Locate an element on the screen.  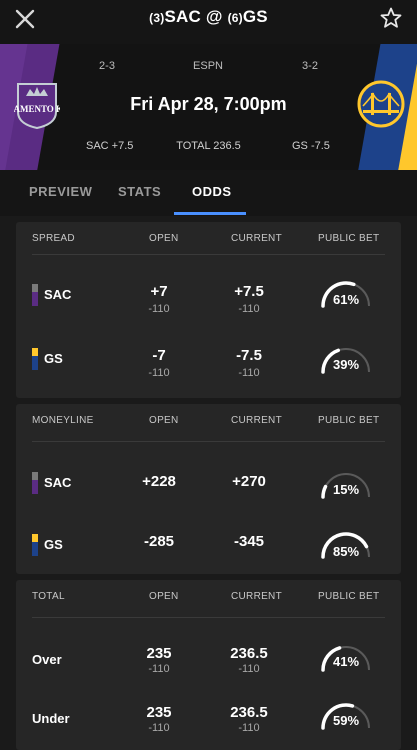
favorite-button is located at coordinates (391, 18).